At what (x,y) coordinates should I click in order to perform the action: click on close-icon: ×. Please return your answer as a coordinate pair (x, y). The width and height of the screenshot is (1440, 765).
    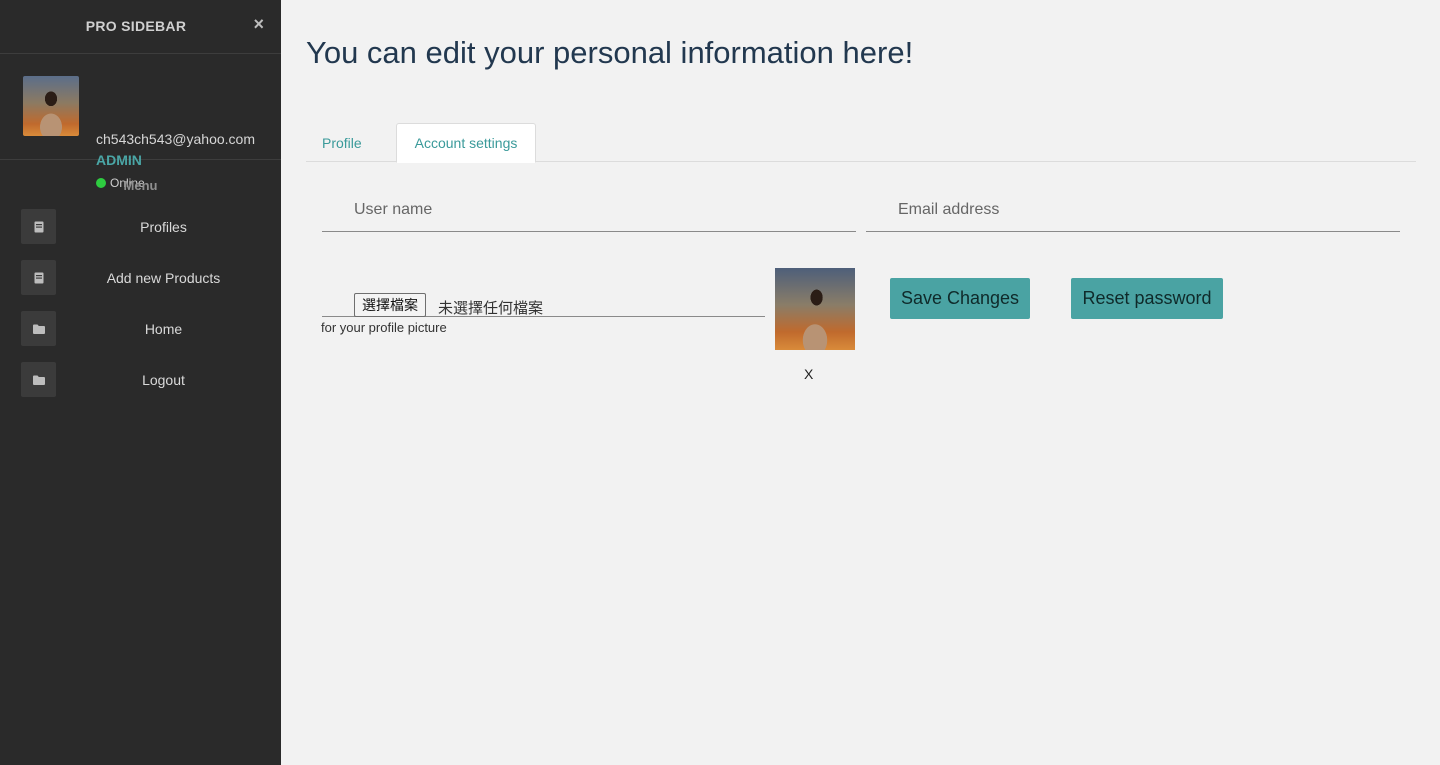
    Looking at the image, I should click on (258, 24).